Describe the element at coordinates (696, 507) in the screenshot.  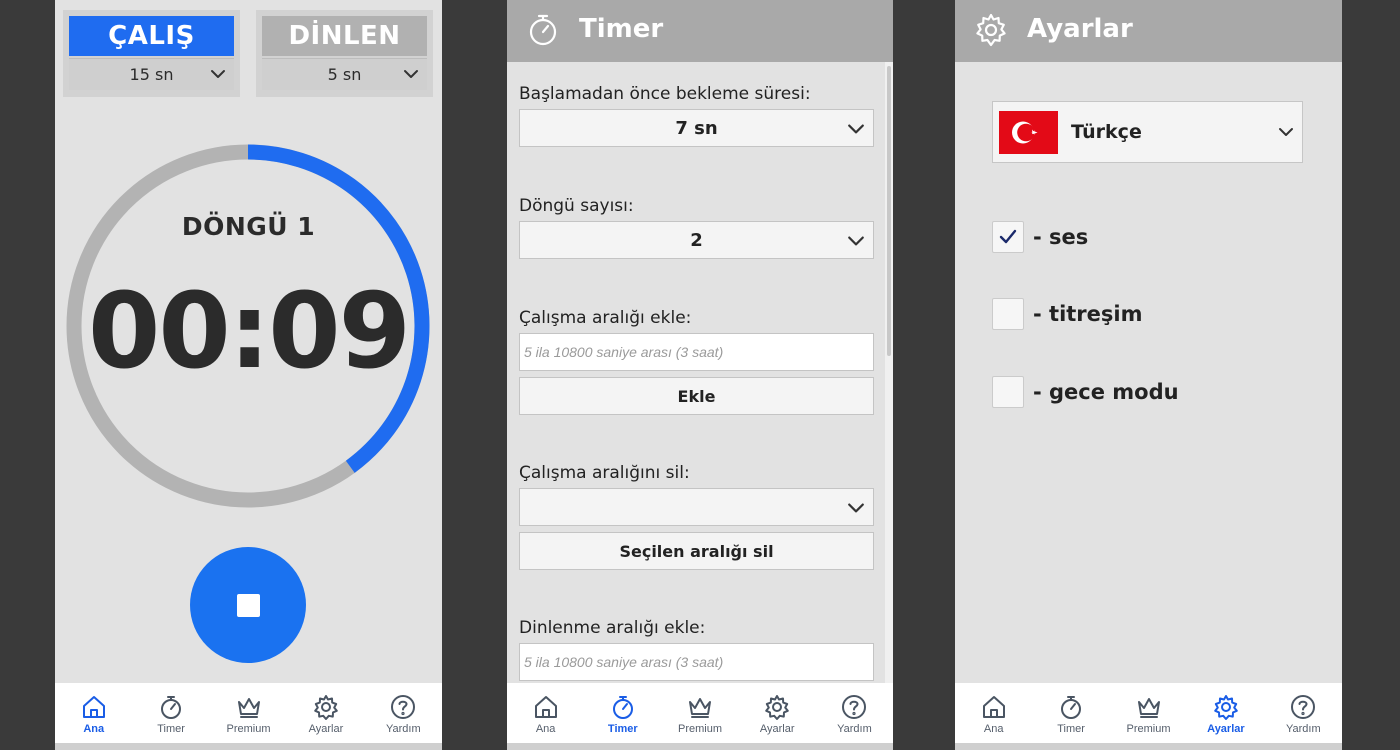
I see `remove-work-select` at that location.